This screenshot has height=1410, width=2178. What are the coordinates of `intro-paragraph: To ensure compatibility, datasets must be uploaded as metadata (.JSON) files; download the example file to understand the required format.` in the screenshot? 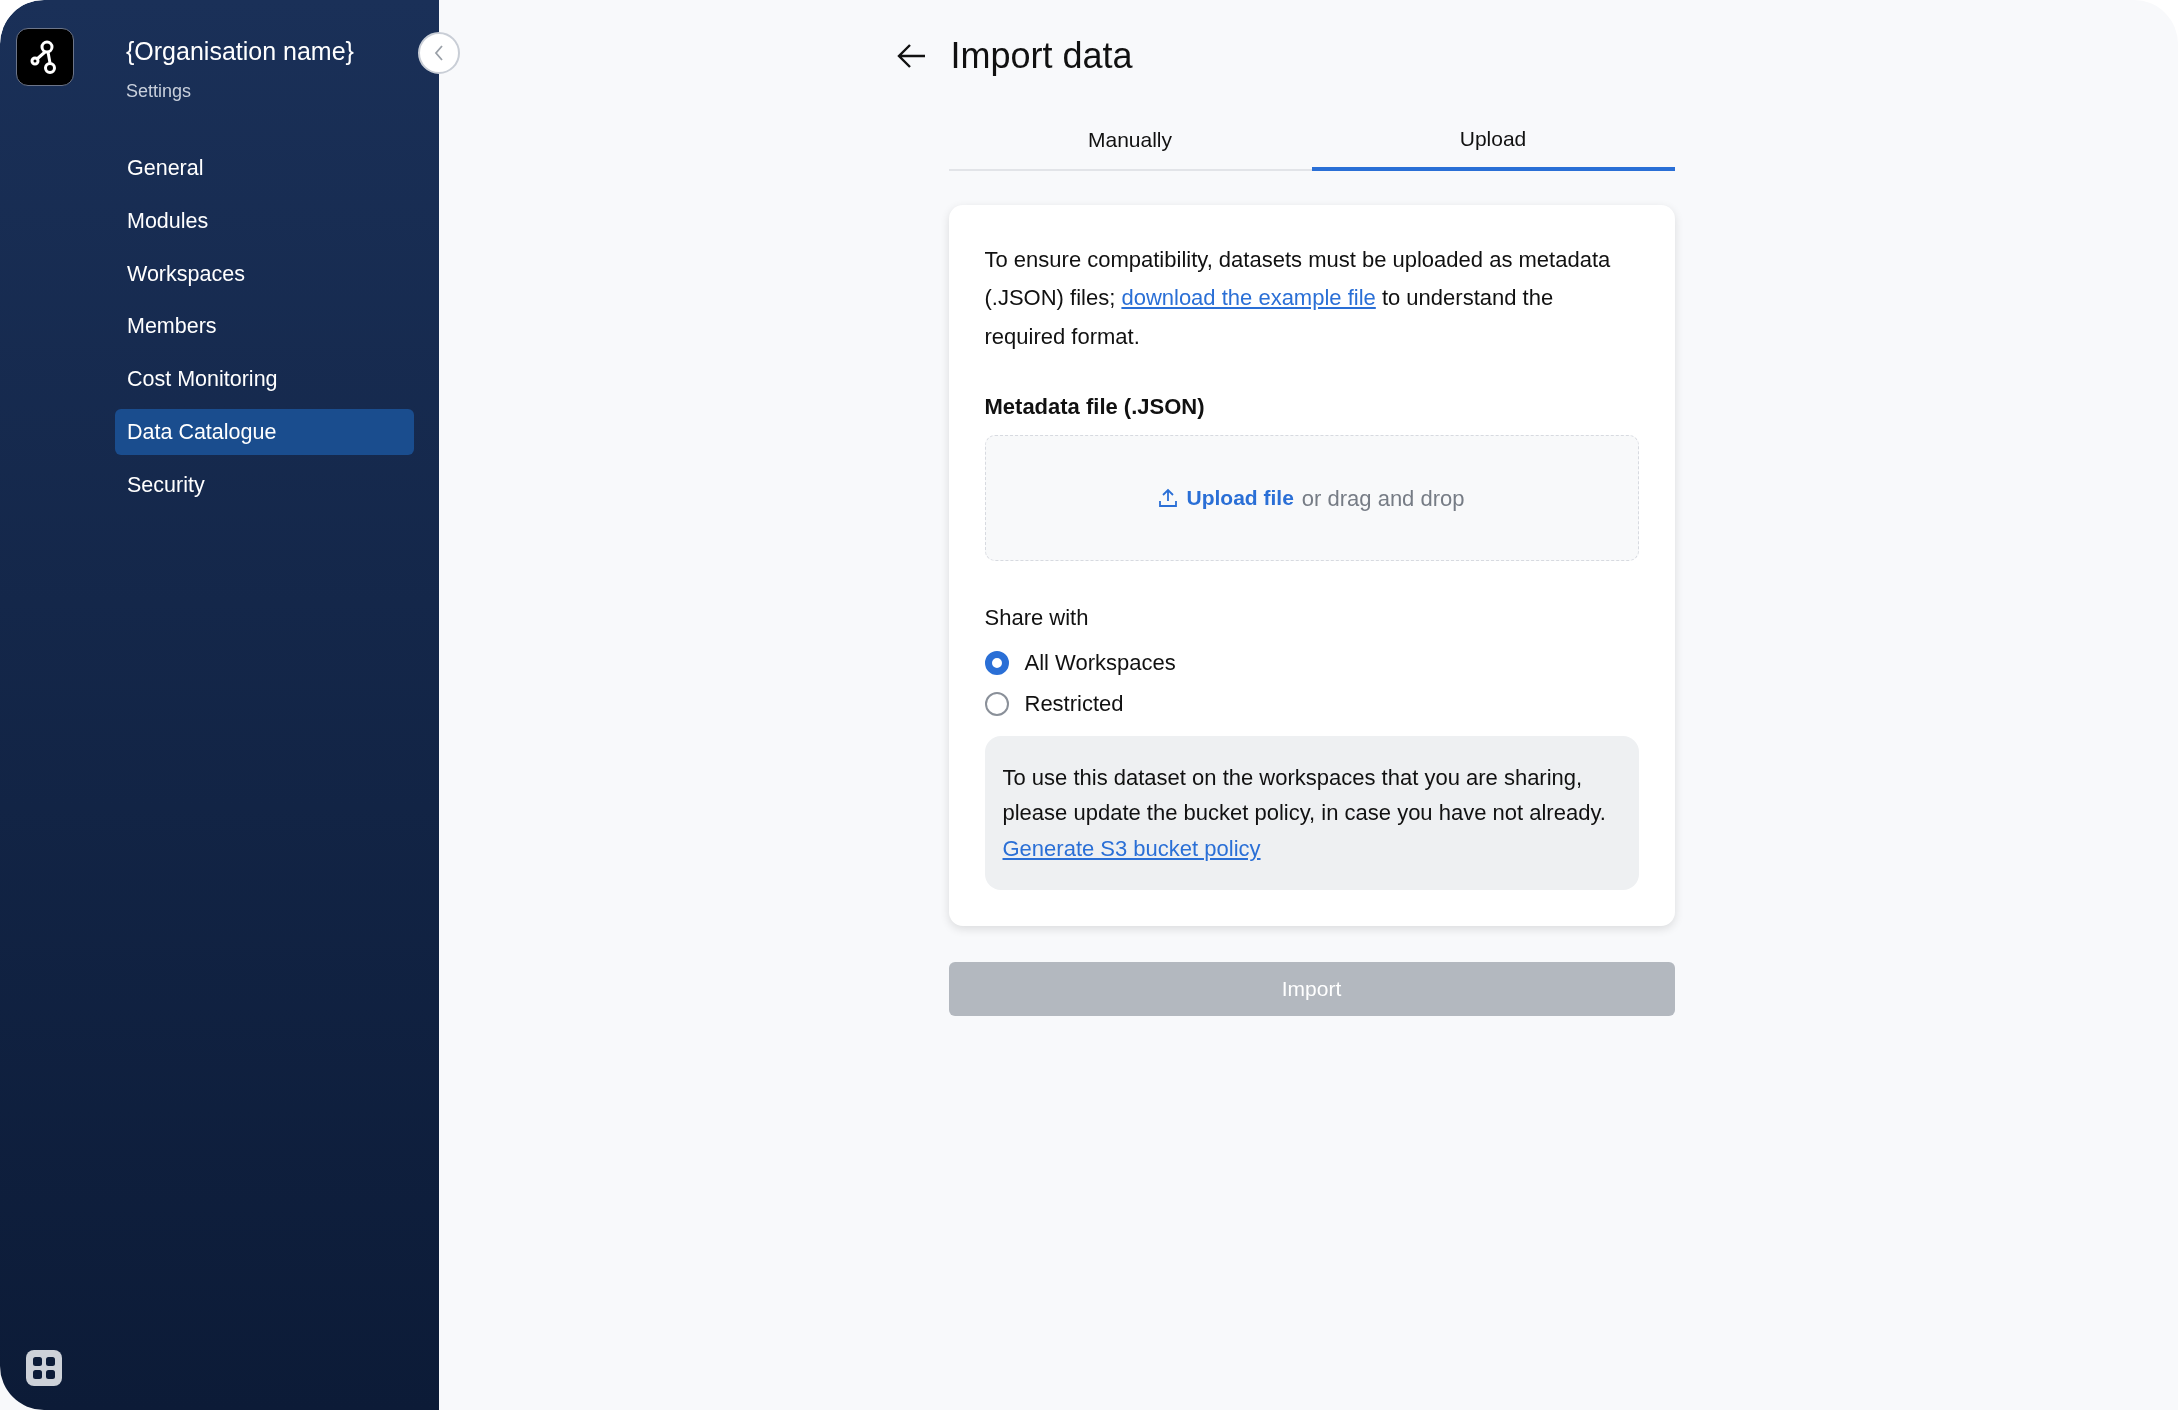 It's located at (1298, 298).